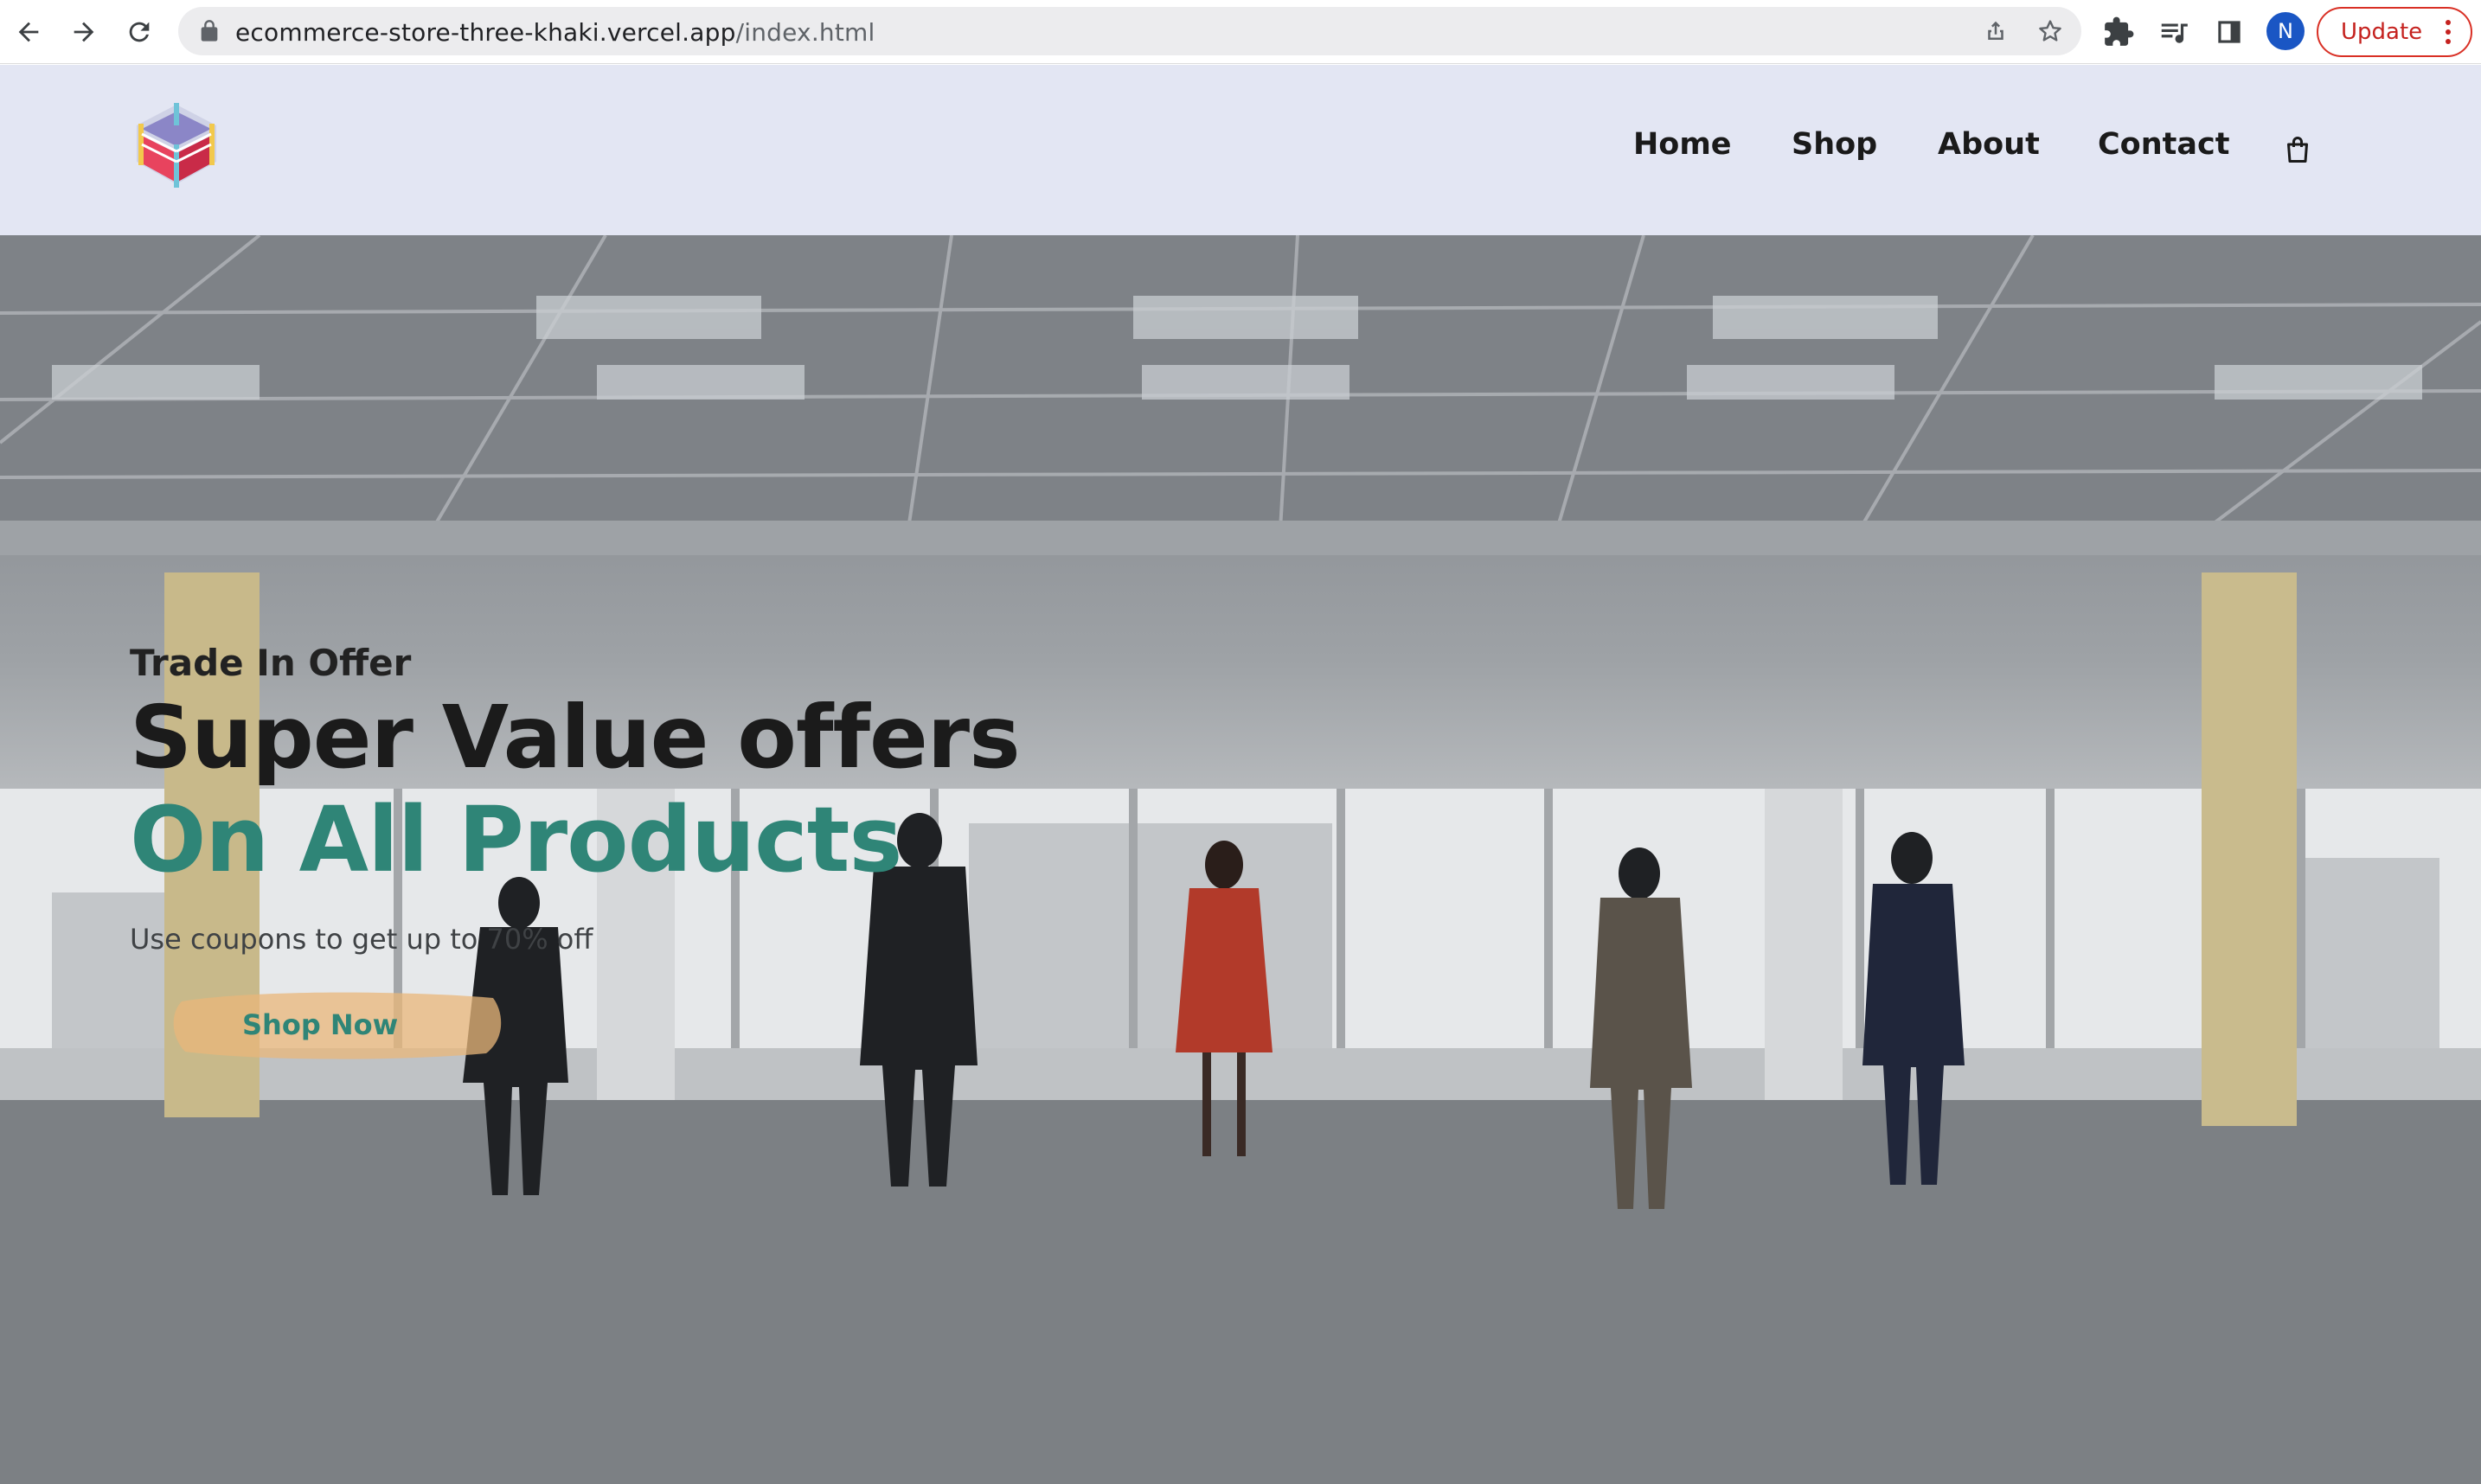 This screenshot has width=2481, height=1484. What do you see at coordinates (575, 738) in the screenshot?
I see `hero-title: Super Value offers` at bounding box center [575, 738].